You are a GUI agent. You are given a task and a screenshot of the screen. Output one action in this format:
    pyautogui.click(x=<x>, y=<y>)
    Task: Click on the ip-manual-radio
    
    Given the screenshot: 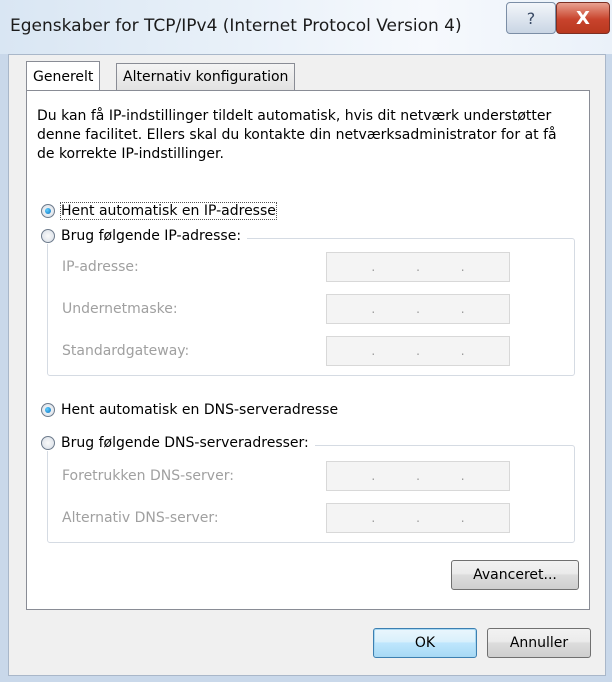 What is the action you would take?
    pyautogui.click(x=48, y=236)
    